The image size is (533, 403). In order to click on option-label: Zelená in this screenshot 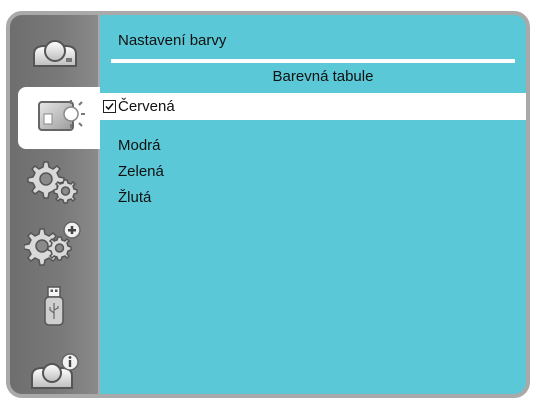, I will do `click(141, 171)`.